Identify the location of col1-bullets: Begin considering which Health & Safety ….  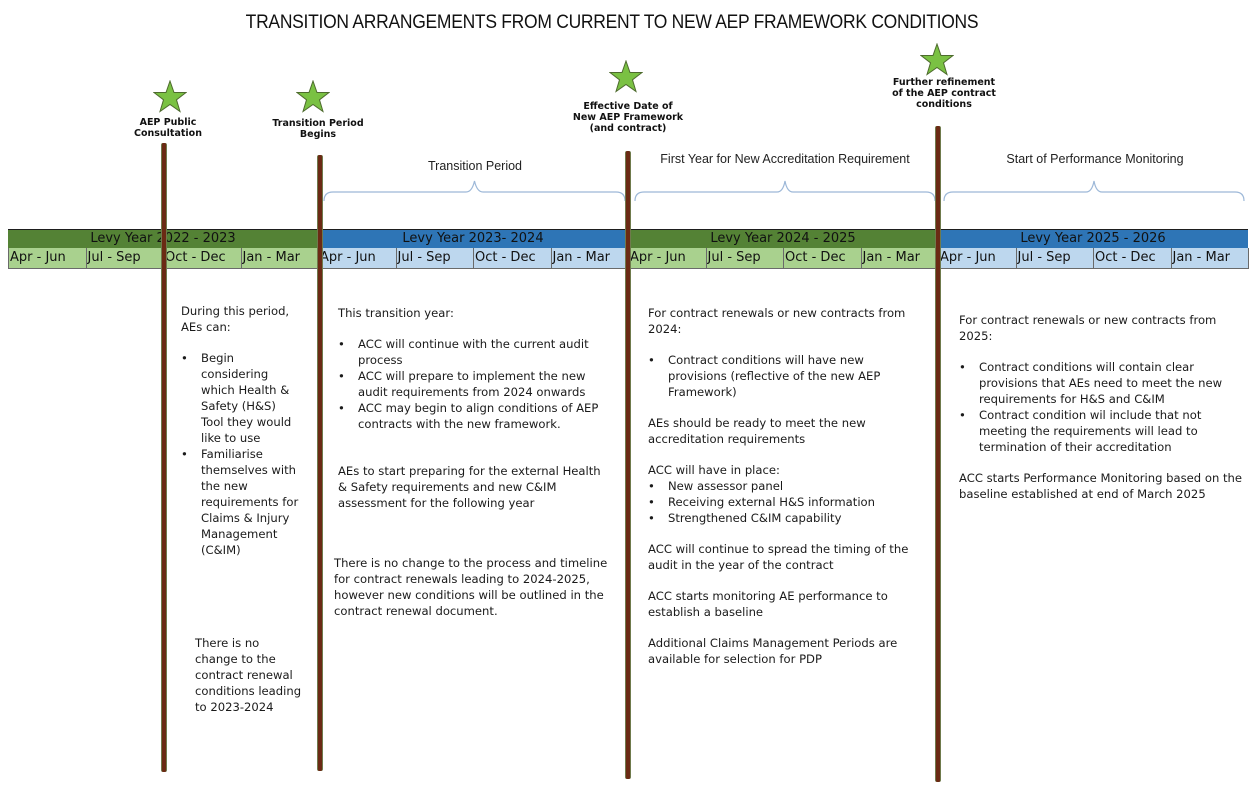
(241, 454).